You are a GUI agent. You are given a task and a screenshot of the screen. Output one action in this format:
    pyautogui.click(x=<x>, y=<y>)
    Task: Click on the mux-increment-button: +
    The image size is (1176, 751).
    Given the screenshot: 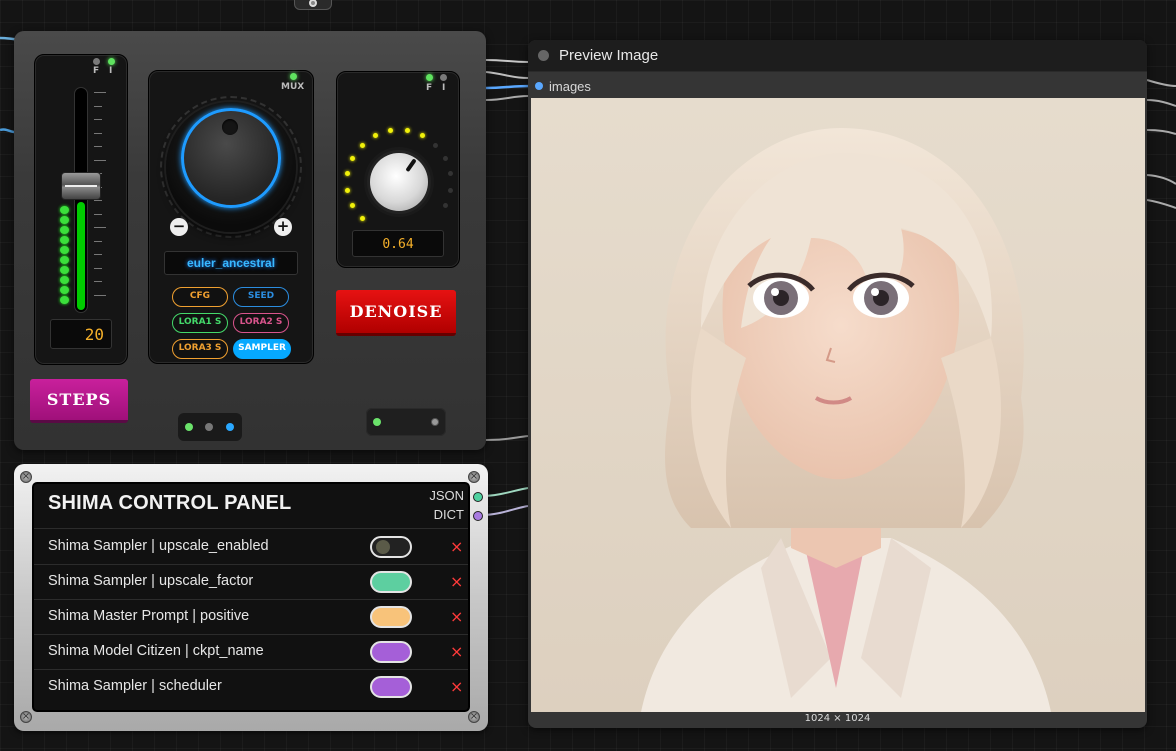 What is the action you would take?
    pyautogui.click(x=283, y=227)
    